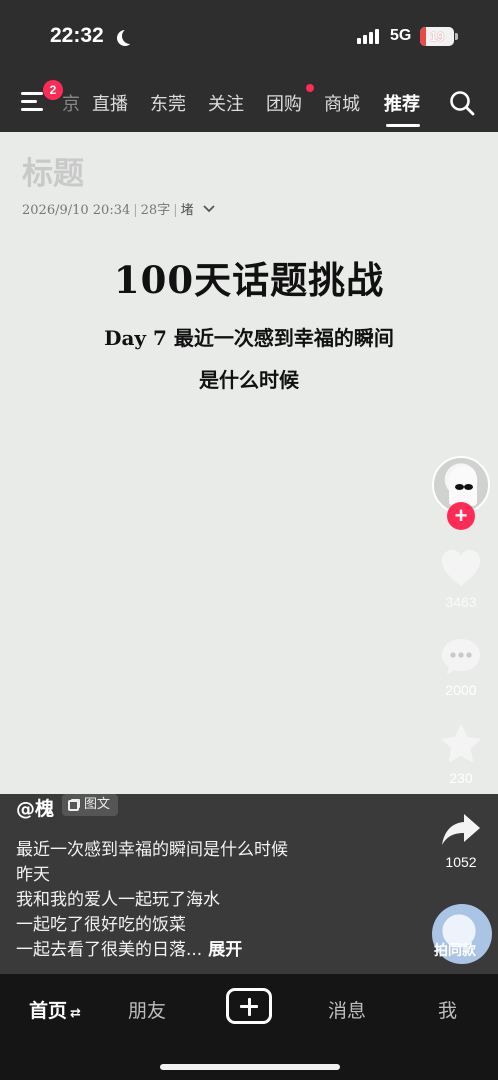 Image resolution: width=498 pixels, height=1080 pixels. I want to click on create-post-button, so click(249, 1006).